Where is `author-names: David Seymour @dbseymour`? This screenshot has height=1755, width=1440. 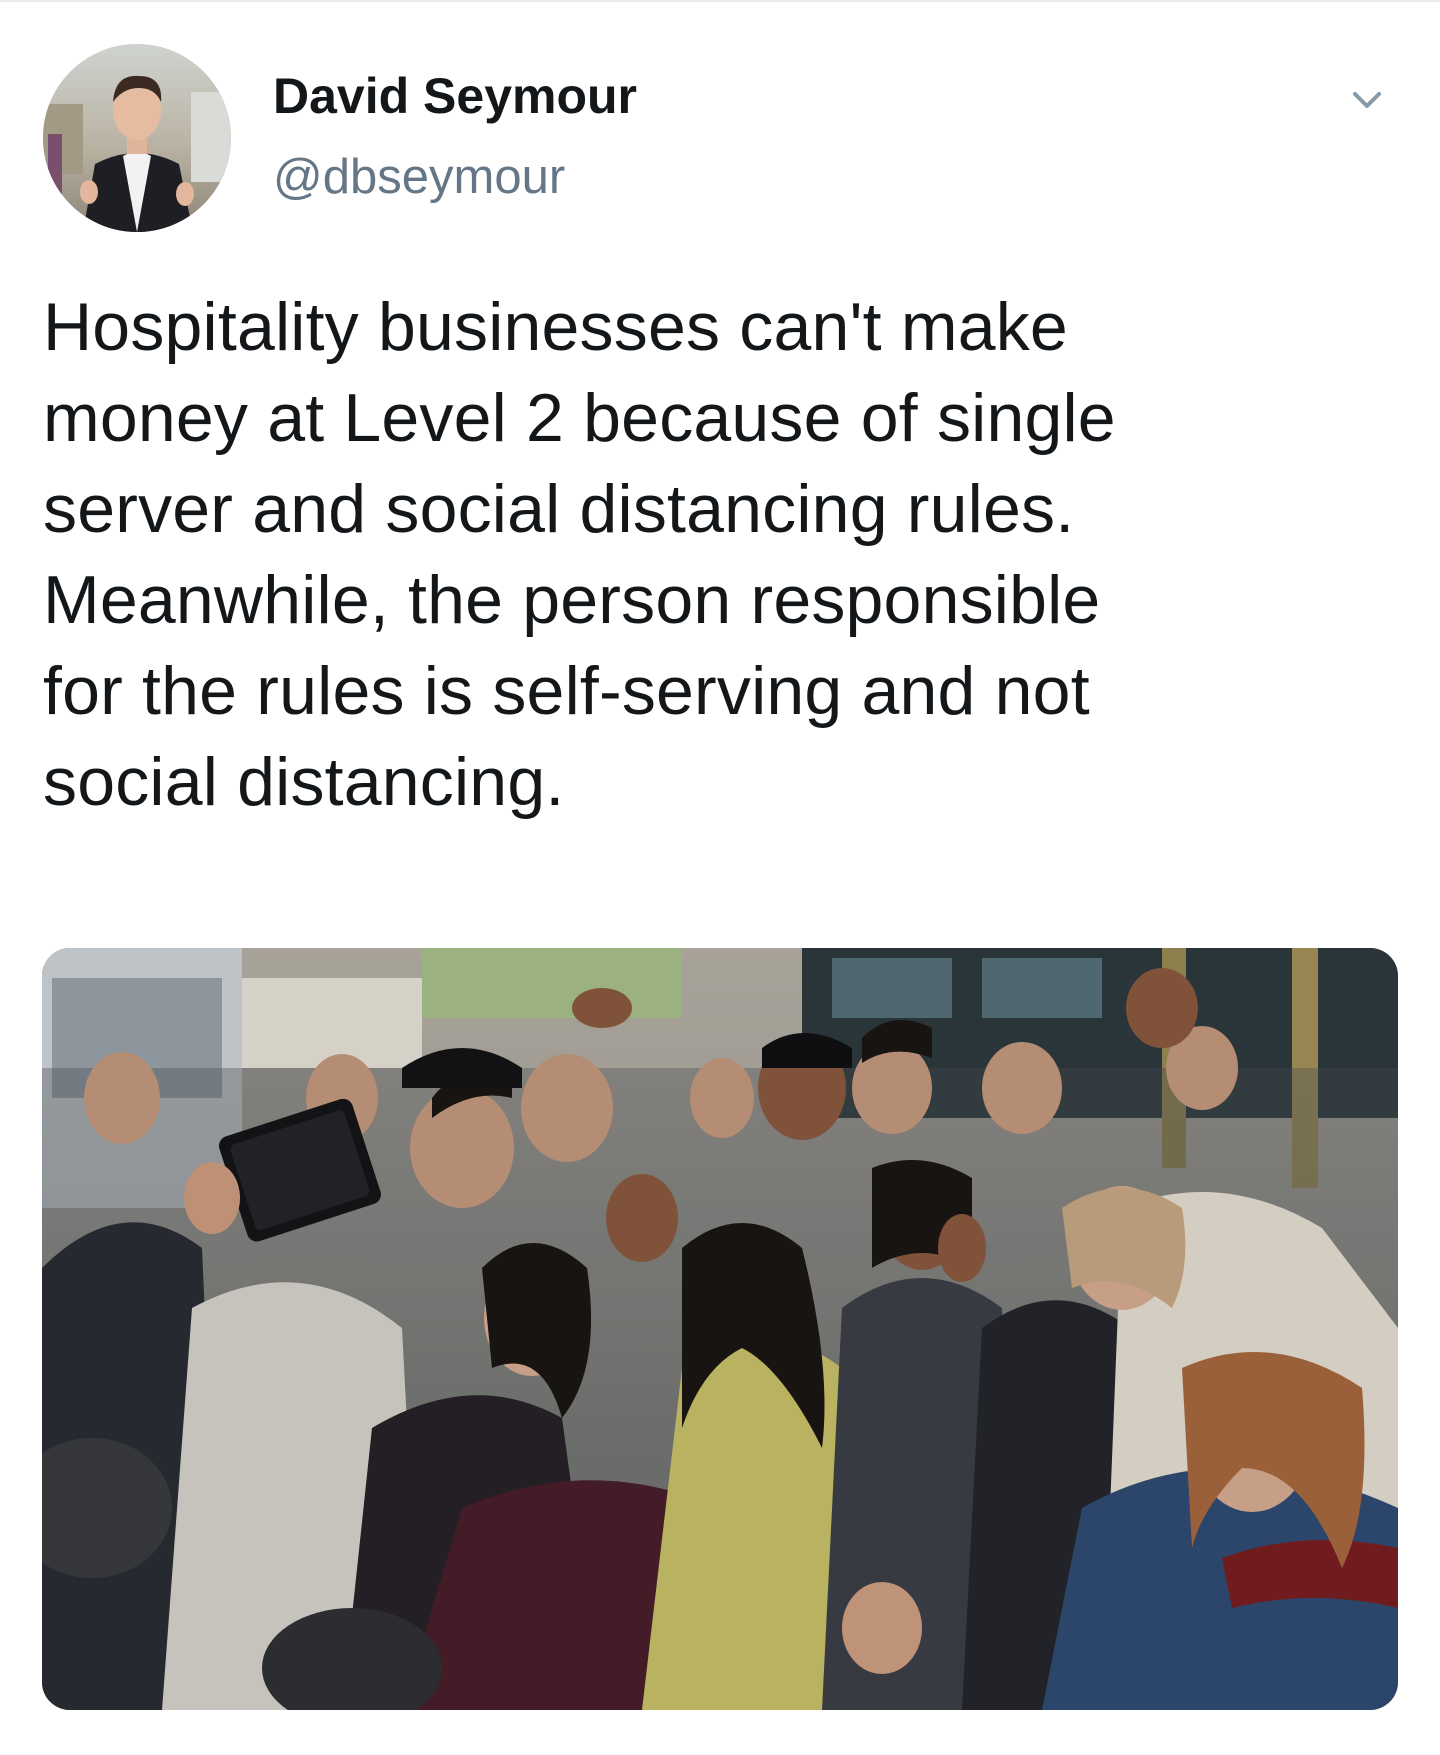
author-names: David Seymour @dbseymour is located at coordinates (455, 136).